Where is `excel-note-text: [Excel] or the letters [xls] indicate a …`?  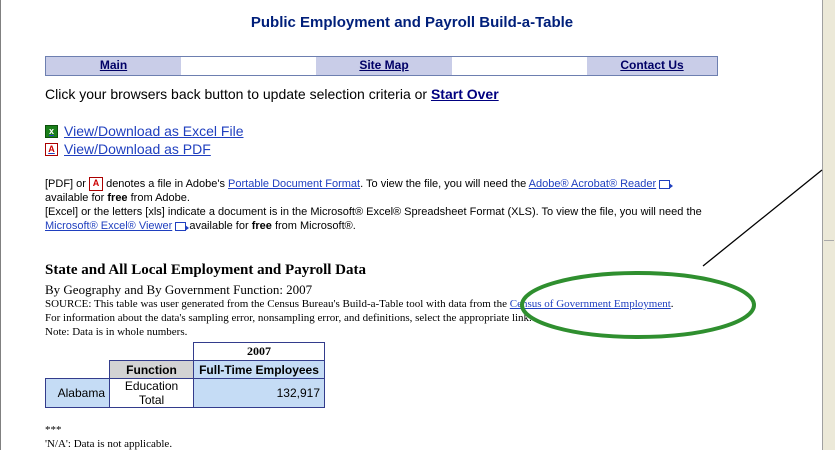 excel-note-text: [Excel] or the letters [xls] indicate a … is located at coordinates (373, 212).